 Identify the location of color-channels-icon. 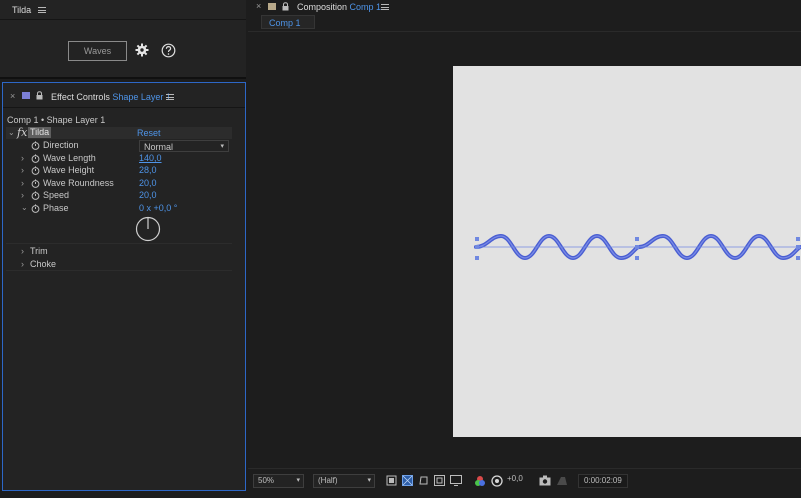
(480, 481).